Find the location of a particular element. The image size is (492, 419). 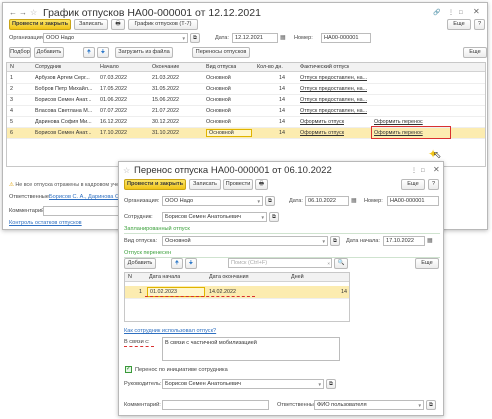

main-comment-label: Комментарий: is located at coordinates (27, 211).